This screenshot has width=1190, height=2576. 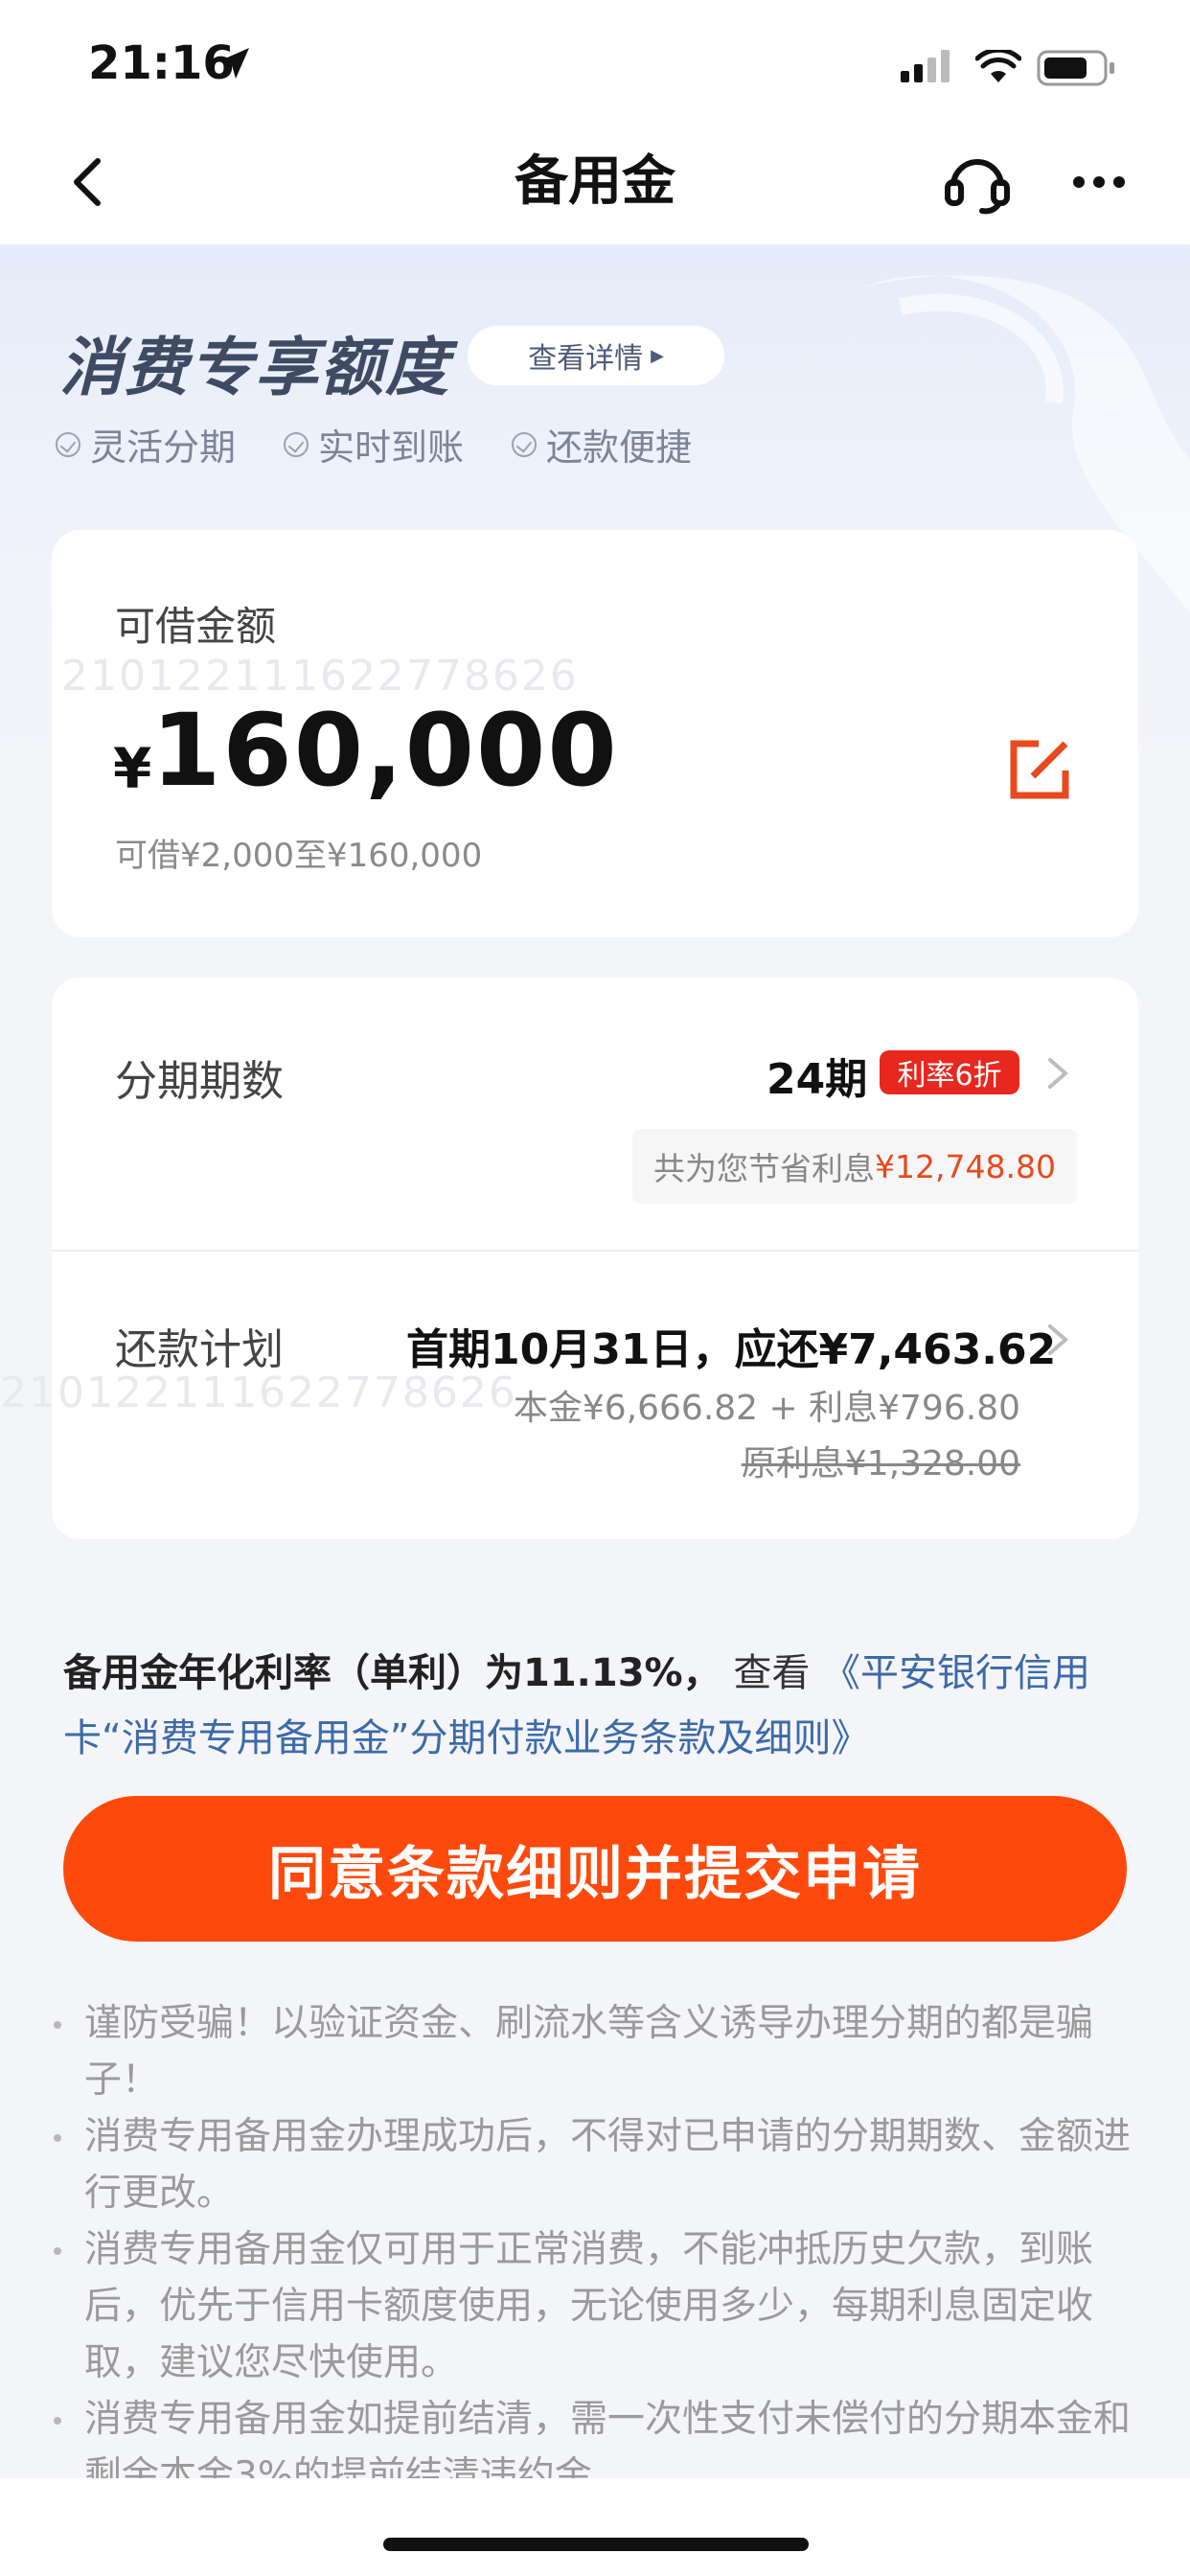 What do you see at coordinates (764, 1168) in the screenshot?
I see `savings-prefix: 共为您节省利息` at bounding box center [764, 1168].